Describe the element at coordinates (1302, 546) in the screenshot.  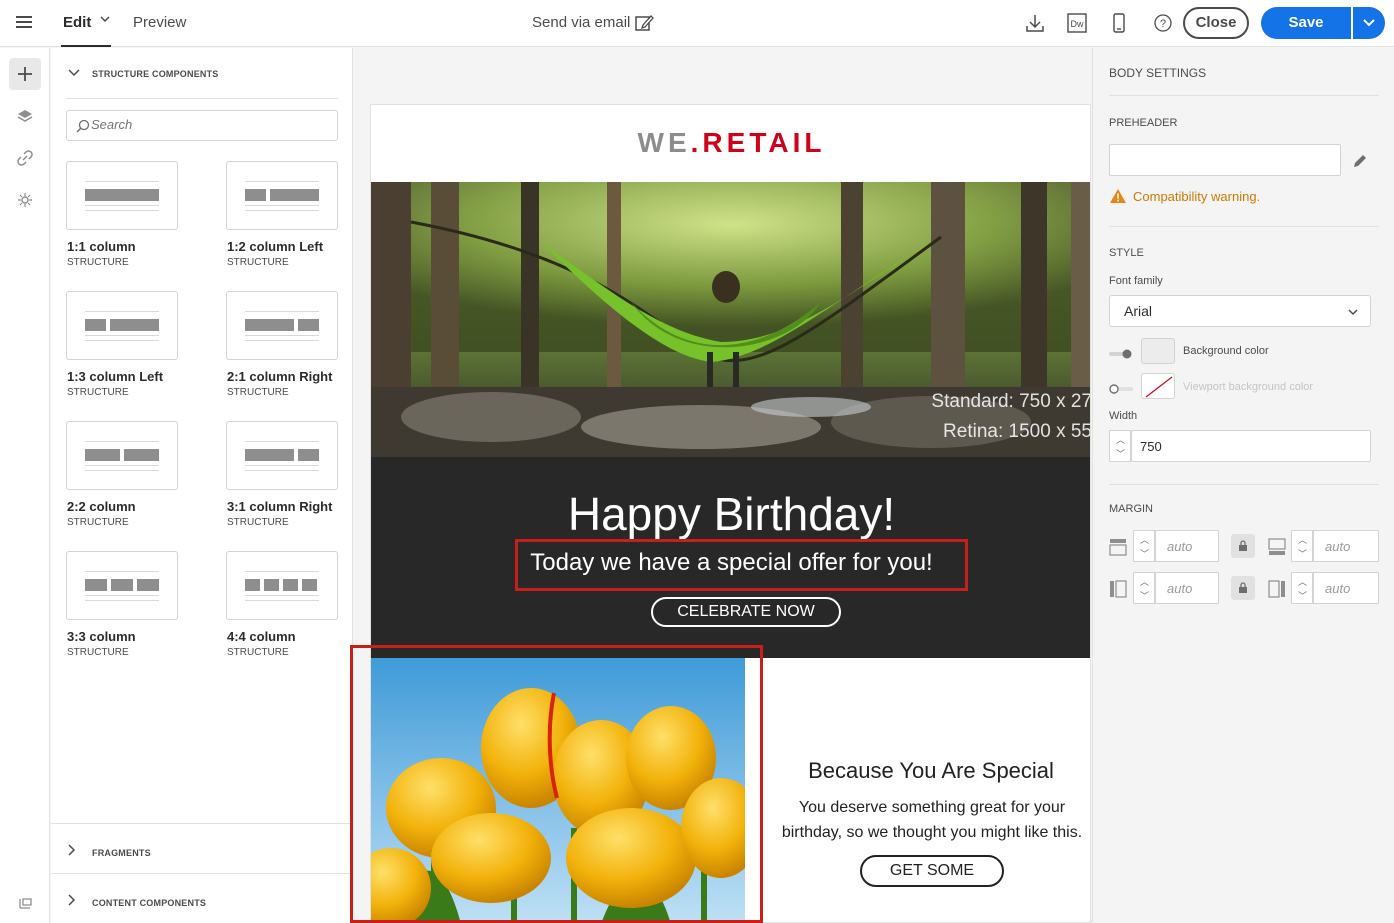
I see `margin-bottom-stepper: ︿ ﹀` at that location.